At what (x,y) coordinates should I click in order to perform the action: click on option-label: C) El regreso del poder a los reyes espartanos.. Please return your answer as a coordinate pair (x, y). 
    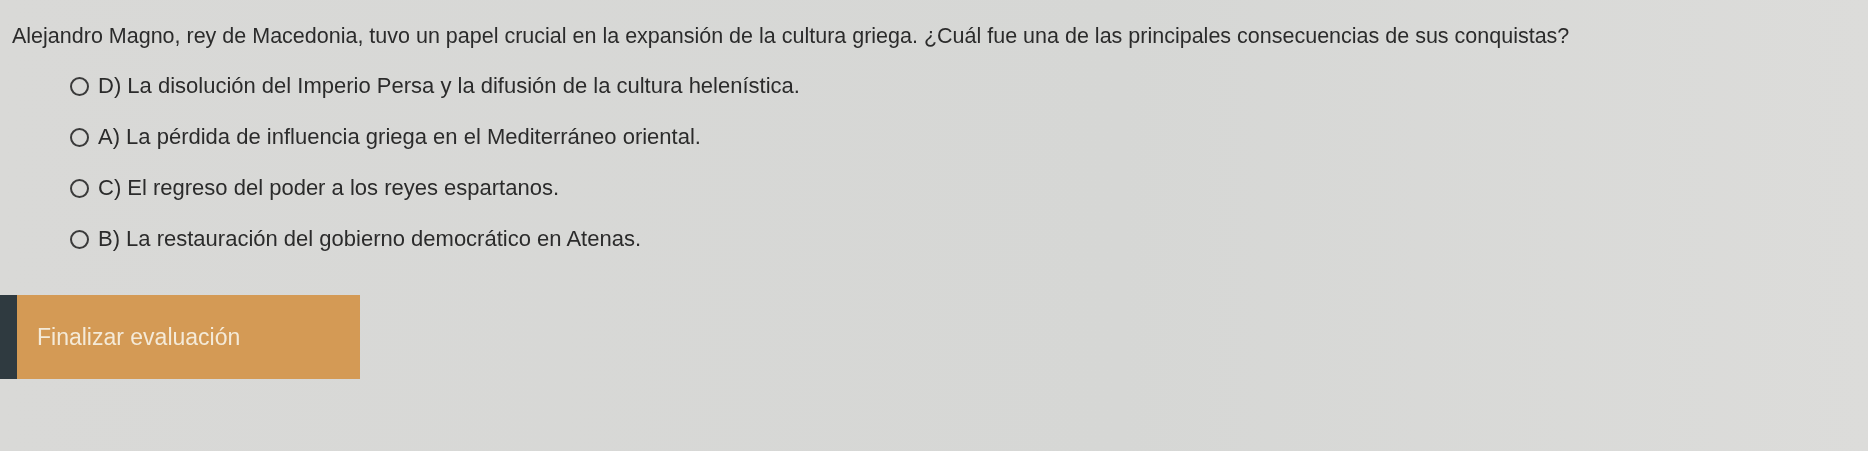
    Looking at the image, I should click on (328, 188).